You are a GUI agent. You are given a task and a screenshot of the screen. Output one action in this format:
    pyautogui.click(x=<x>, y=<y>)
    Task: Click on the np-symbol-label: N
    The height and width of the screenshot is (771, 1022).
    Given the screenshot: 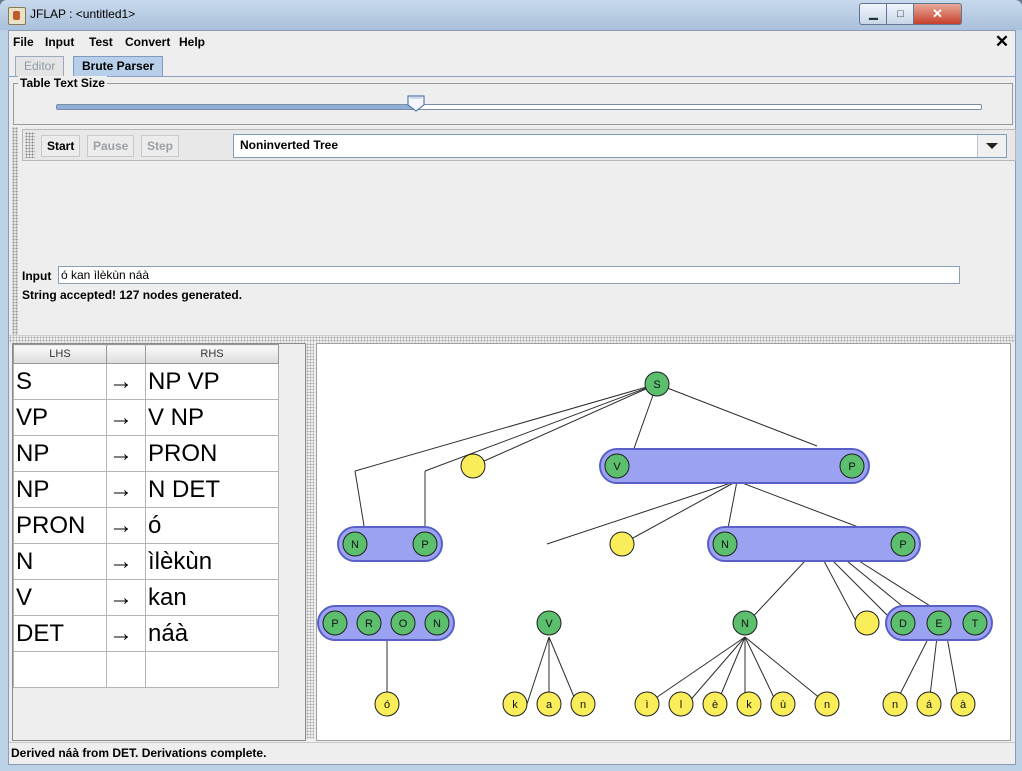 What is the action you would take?
    pyautogui.click(x=355, y=545)
    